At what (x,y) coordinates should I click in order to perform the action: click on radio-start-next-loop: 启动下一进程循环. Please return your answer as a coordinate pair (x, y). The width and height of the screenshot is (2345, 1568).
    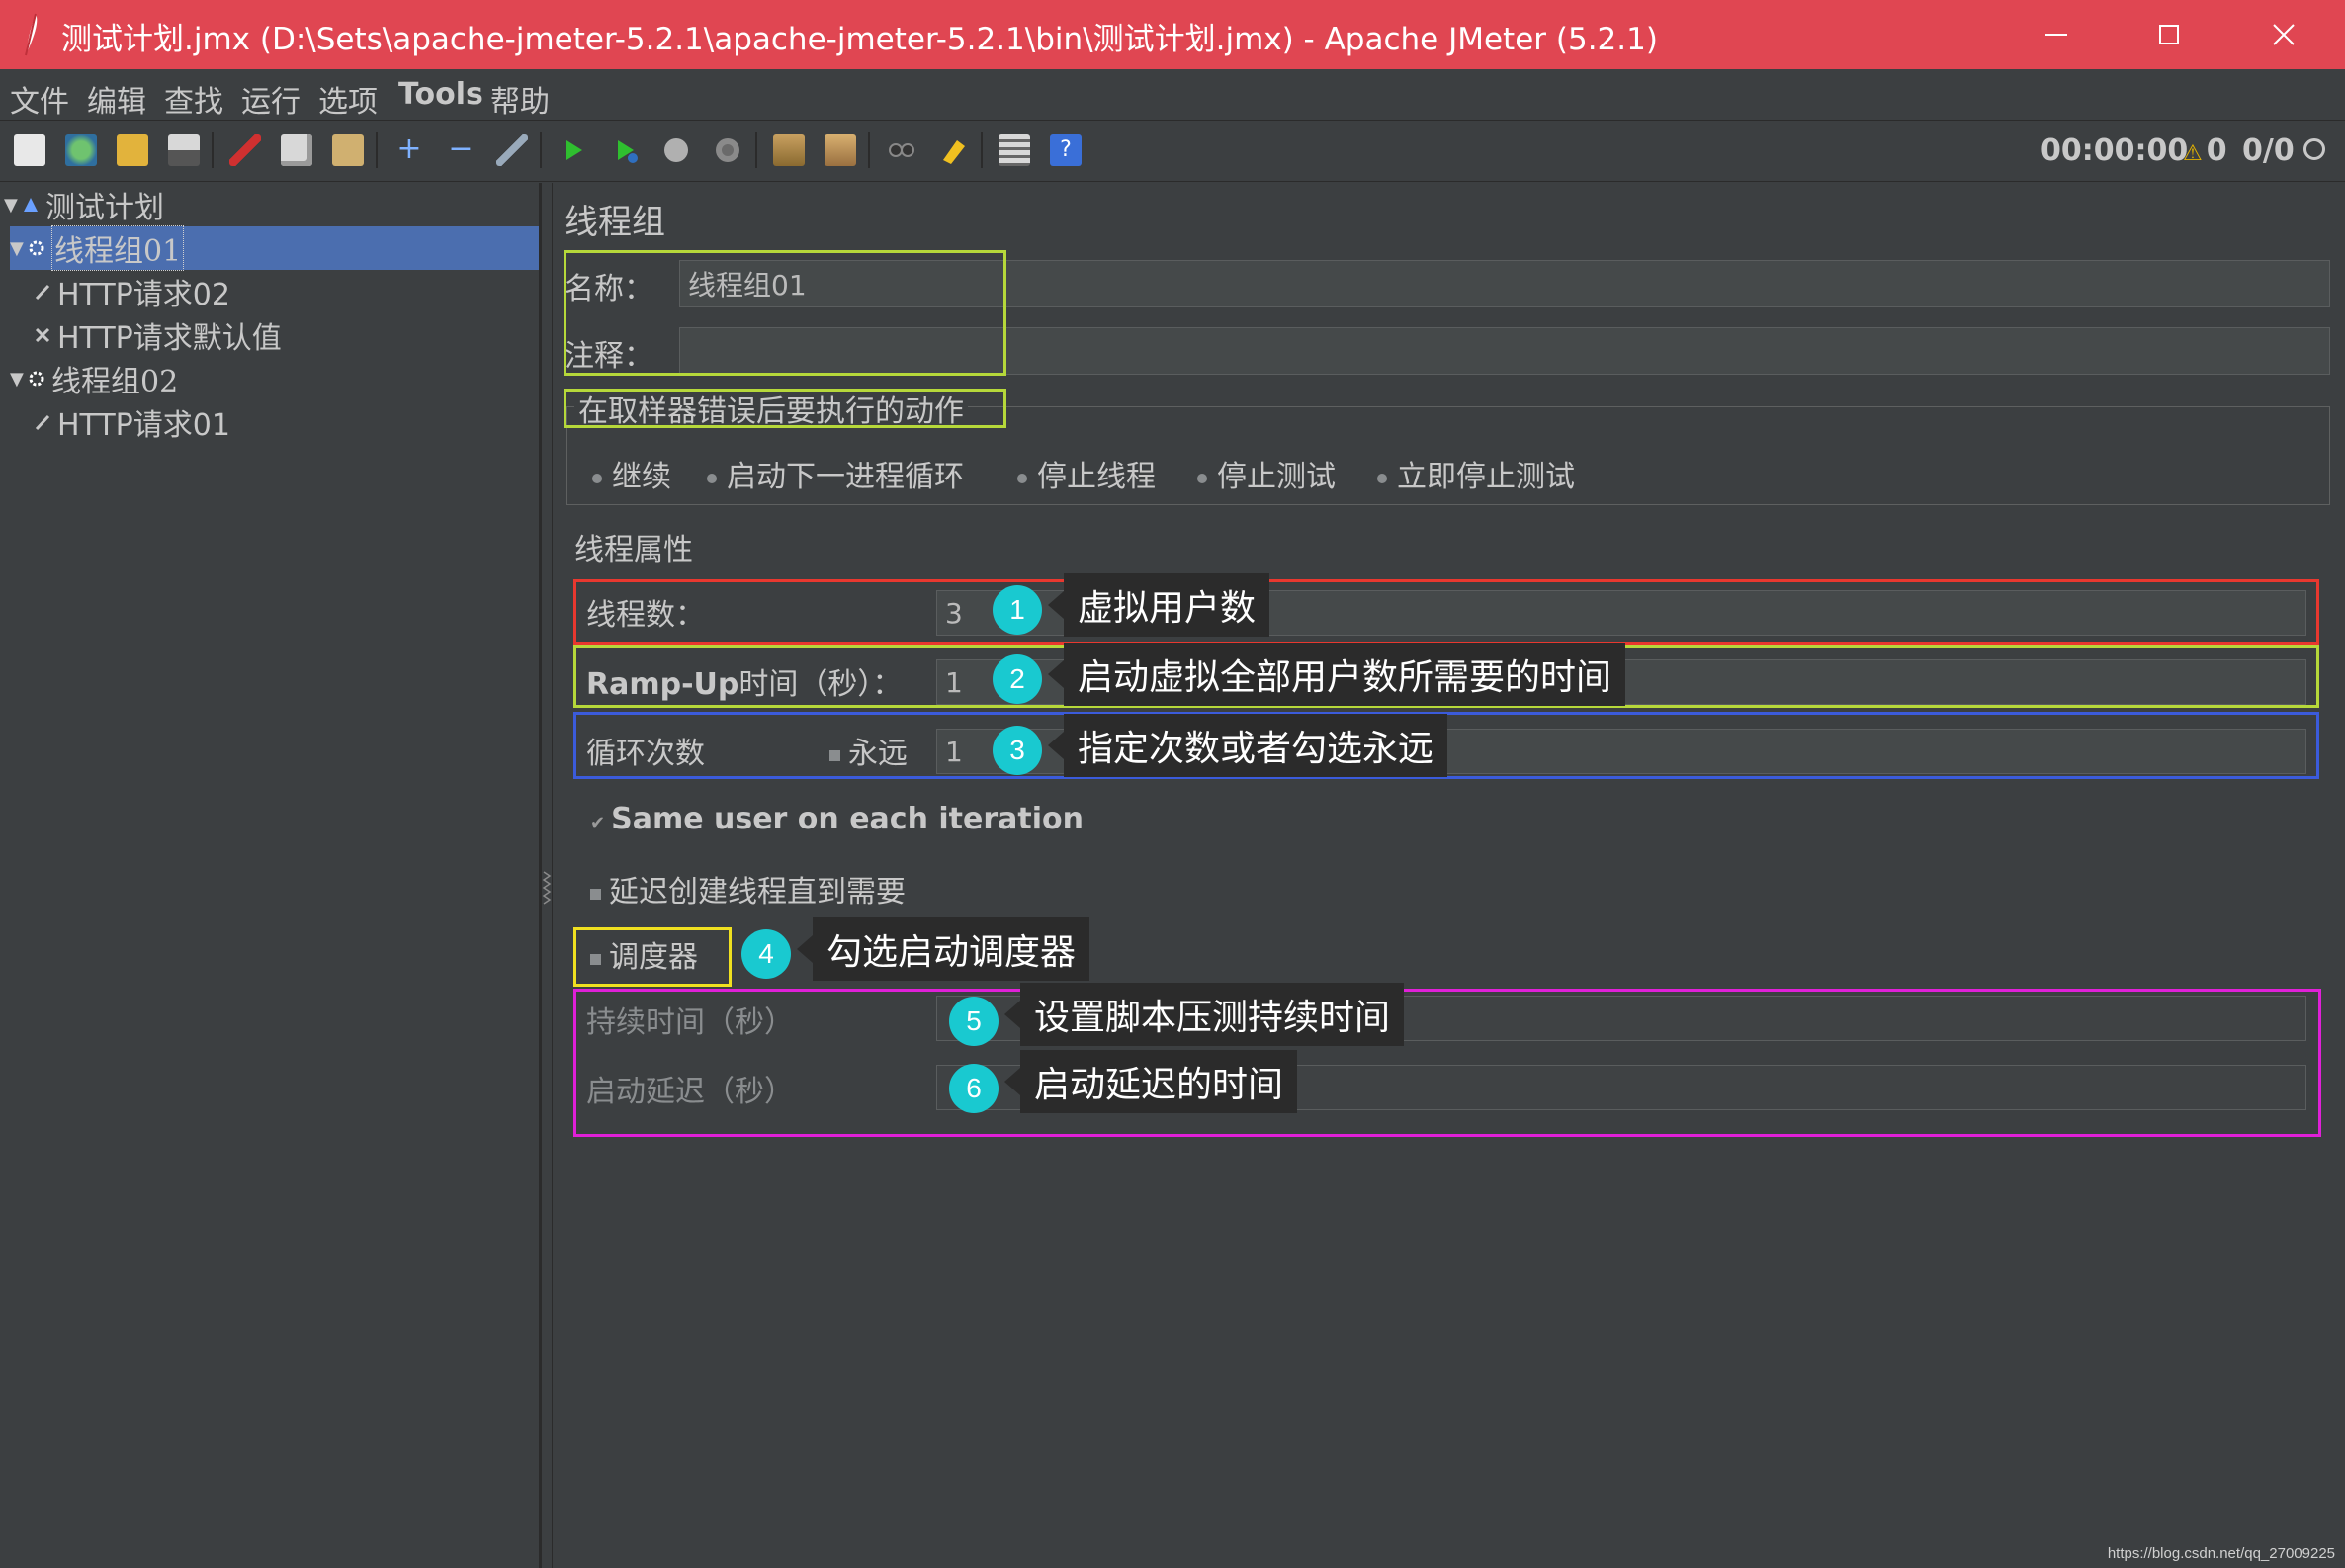
    Looking at the image, I should click on (835, 474).